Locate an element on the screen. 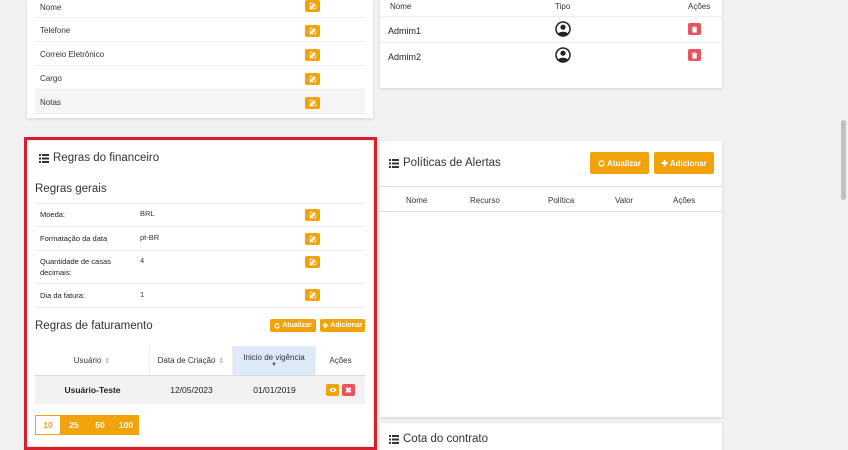 The image size is (848, 450). page-size-option: 10 is located at coordinates (48, 425).